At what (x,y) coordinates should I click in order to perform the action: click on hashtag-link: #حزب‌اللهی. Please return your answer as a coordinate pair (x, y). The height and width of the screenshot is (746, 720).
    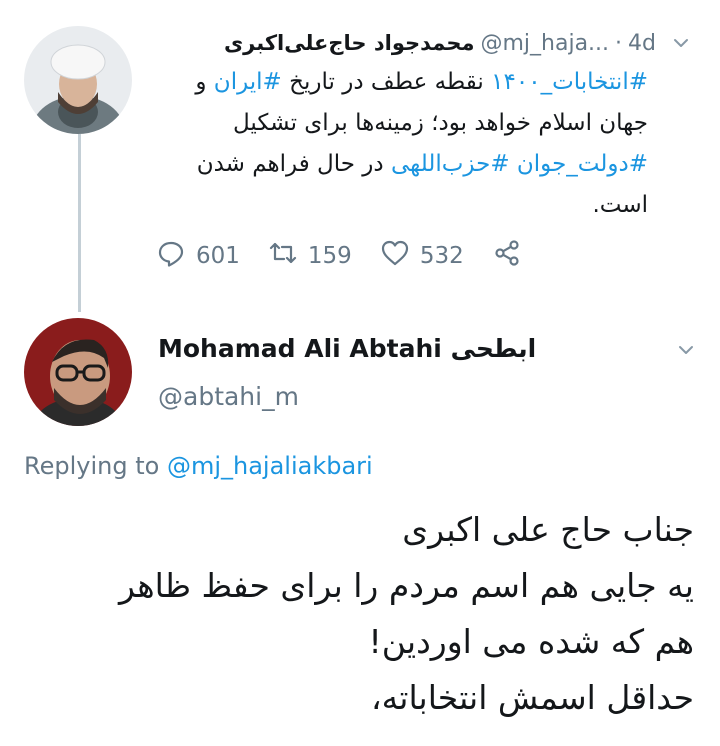
    Looking at the image, I should click on (450, 164).